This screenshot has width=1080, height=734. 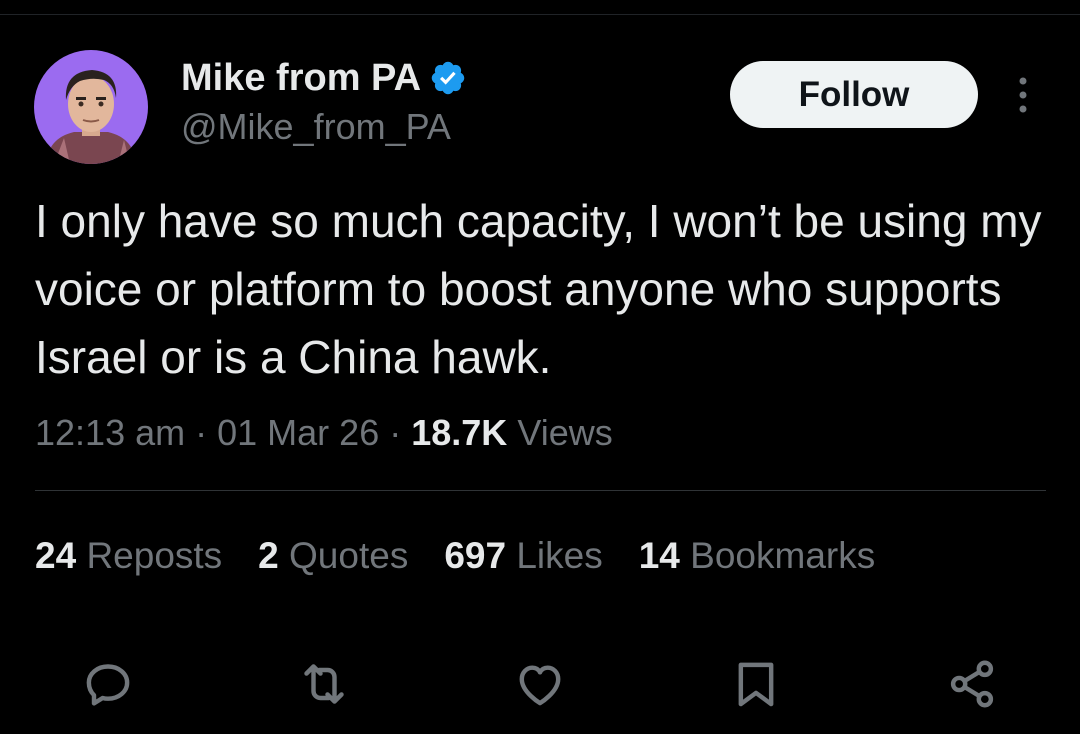 I want to click on reposts-count: 24, so click(x=56, y=555).